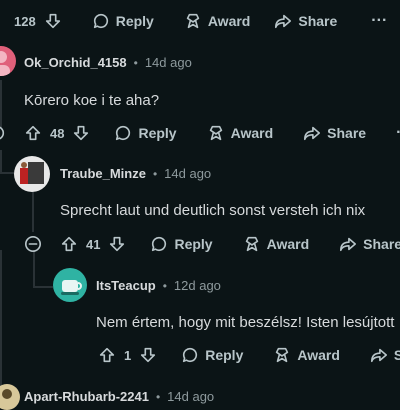 The height and width of the screenshot is (410, 400). I want to click on top-action-row: 128 Reply Award Share ···, so click(200, 21).